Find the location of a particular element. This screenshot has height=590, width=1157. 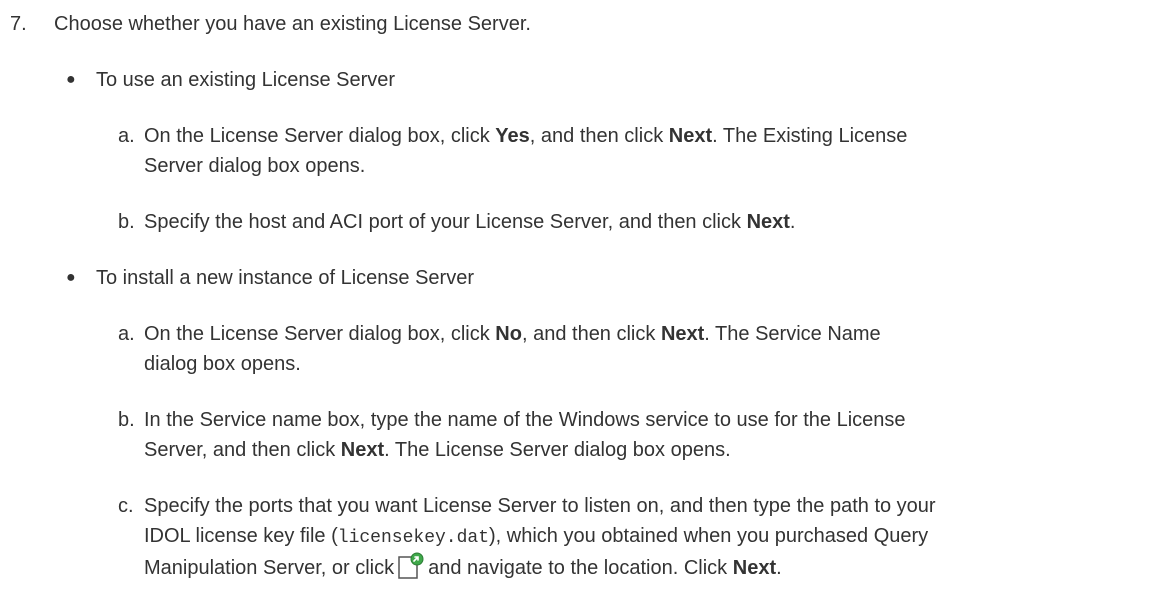

bullet-text: To use an existing License Server is located at coordinates (246, 80).